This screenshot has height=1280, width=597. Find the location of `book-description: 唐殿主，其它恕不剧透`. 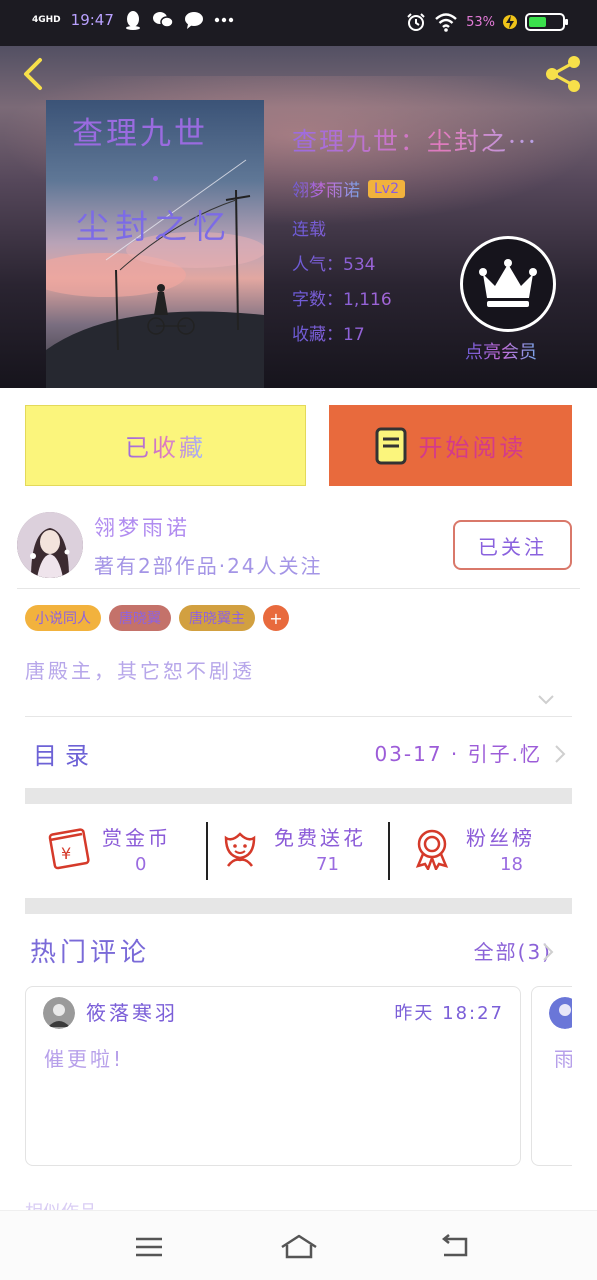

book-description: 唐殿主，其它恕不剧透 is located at coordinates (140, 671).